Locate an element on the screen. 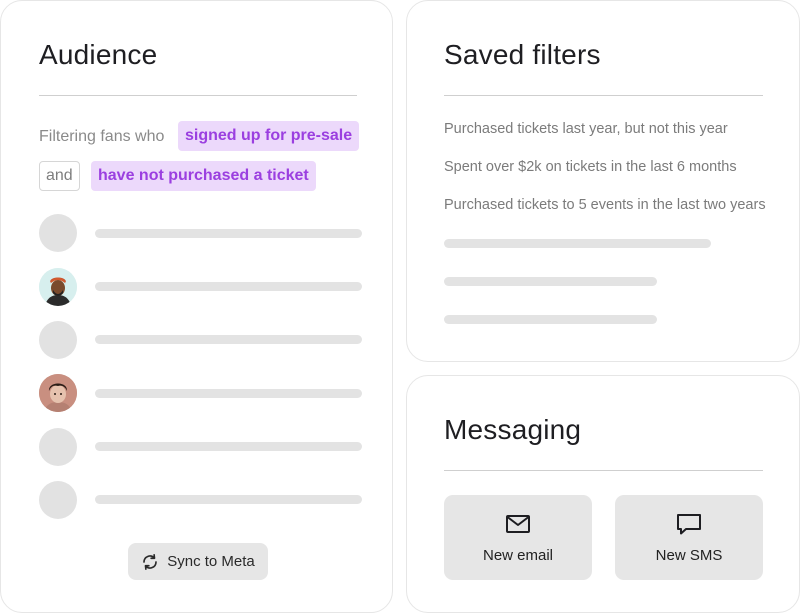  new-email-button: New email is located at coordinates (518, 537).